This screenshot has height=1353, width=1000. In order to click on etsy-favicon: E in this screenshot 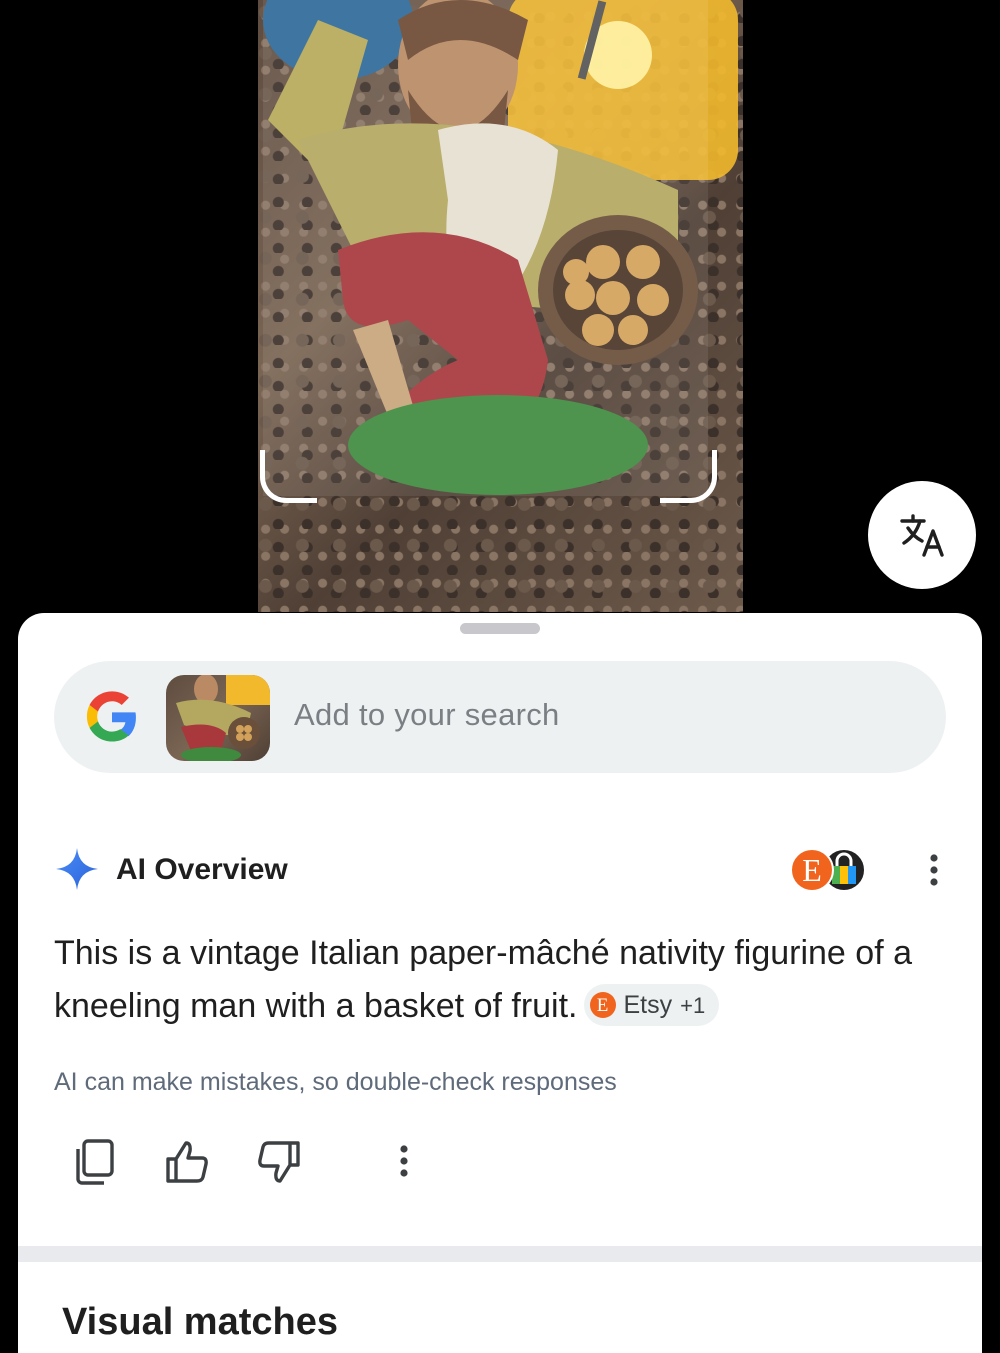, I will do `click(812, 870)`.